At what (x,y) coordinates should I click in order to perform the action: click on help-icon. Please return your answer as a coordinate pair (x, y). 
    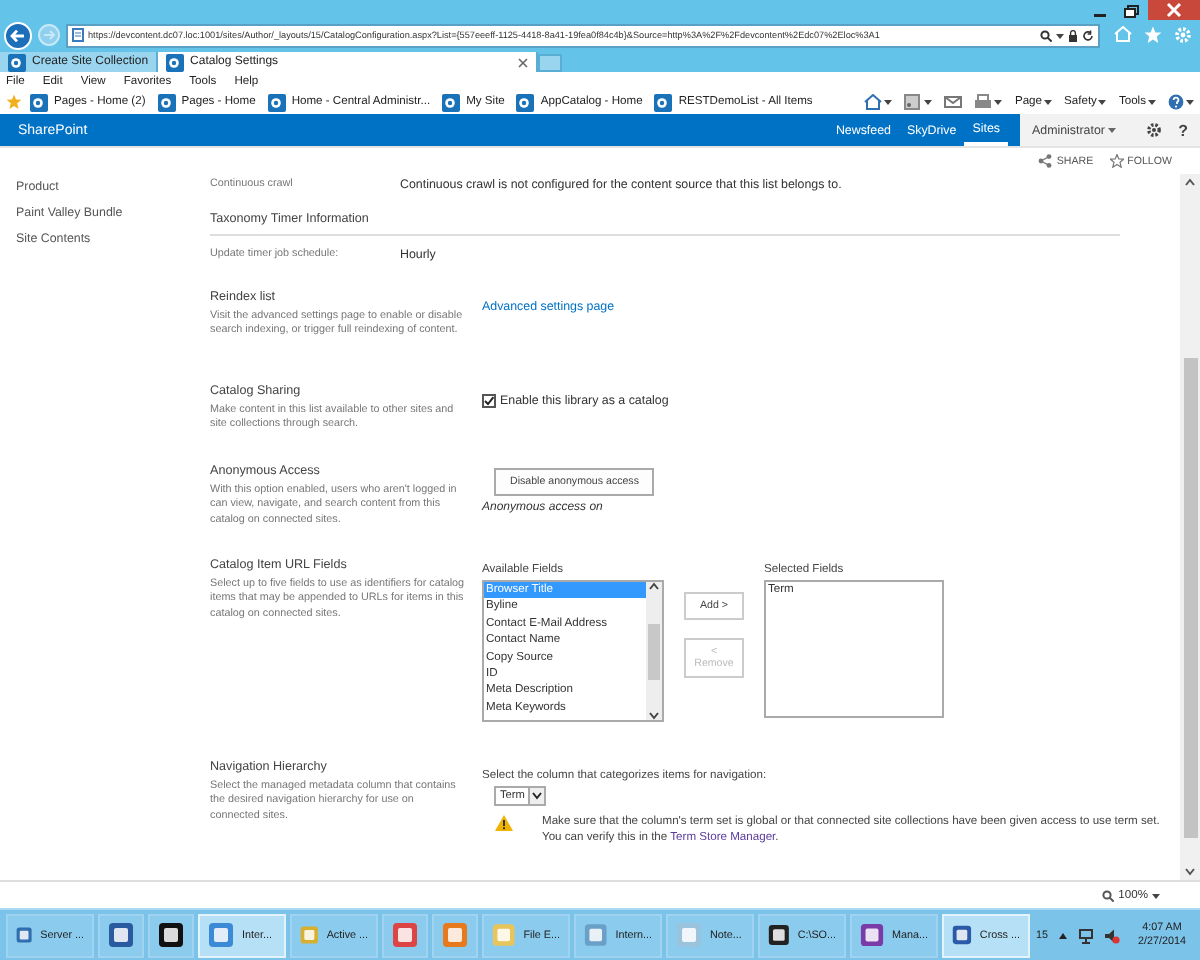
    Looking at the image, I should click on (1176, 102).